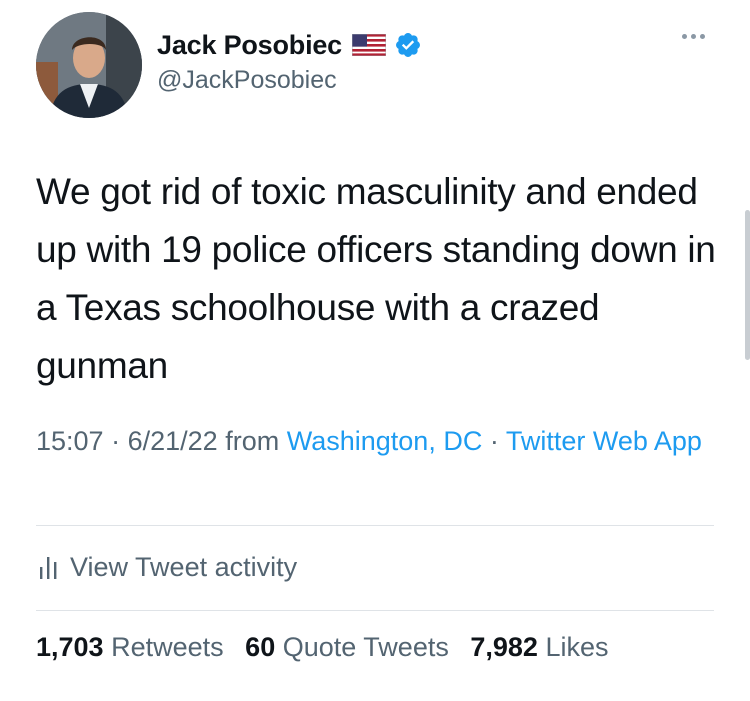 The image size is (750, 701). What do you see at coordinates (604, 441) in the screenshot?
I see `tweet-source-link: Twitter Web App` at bounding box center [604, 441].